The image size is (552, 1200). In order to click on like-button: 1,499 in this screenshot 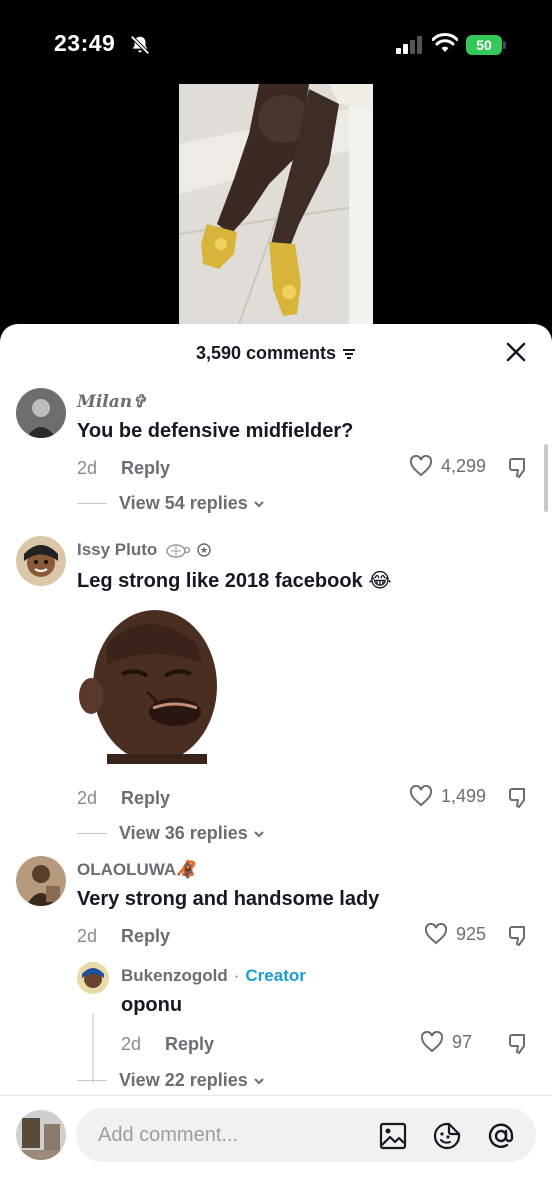, I will do `click(447, 796)`.